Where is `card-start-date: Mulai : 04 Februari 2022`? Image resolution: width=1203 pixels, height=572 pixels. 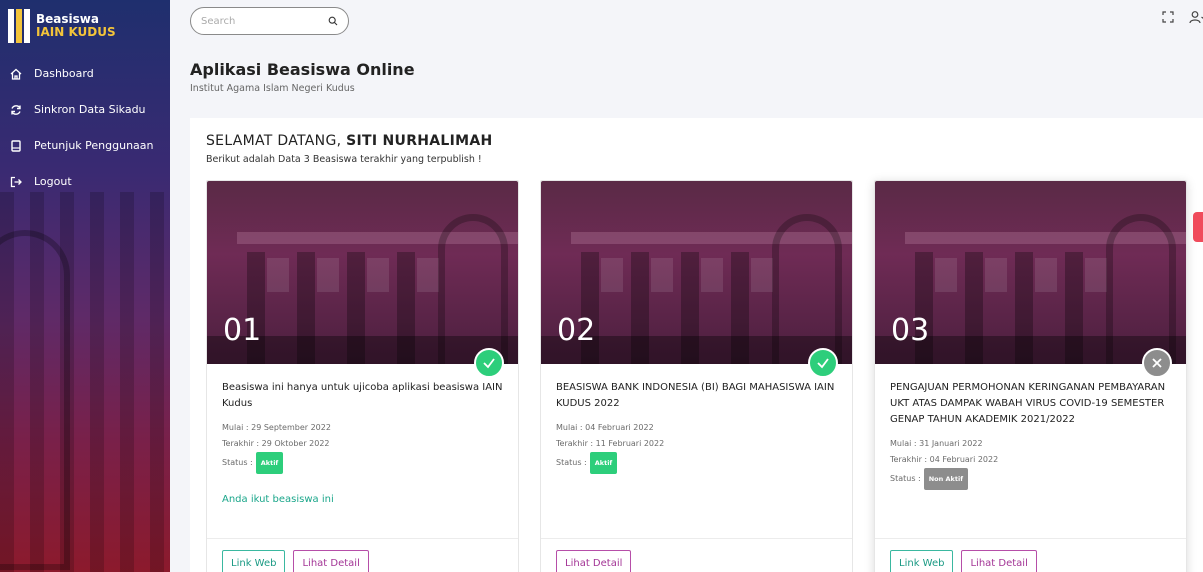 card-start-date: Mulai : 04 Februari 2022 is located at coordinates (605, 427).